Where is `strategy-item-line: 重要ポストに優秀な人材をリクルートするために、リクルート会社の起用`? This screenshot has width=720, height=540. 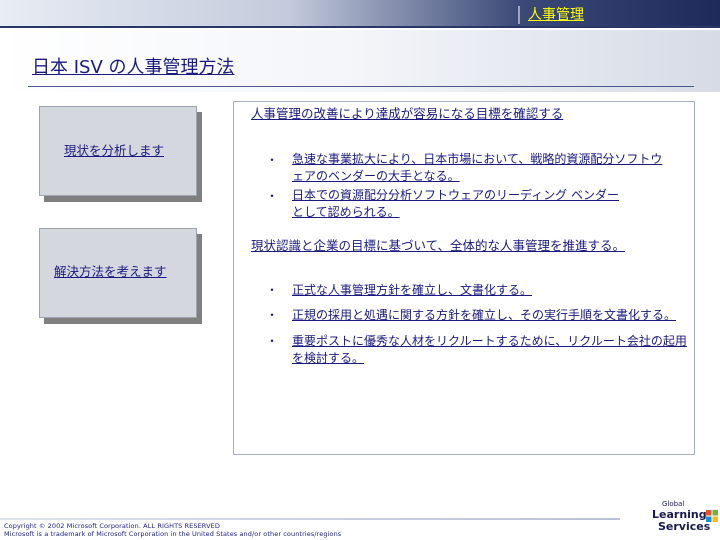
strategy-item-line: 重要ポストに優秀な人材をリクルートするために、リクルート会社の起用 is located at coordinates (489, 341).